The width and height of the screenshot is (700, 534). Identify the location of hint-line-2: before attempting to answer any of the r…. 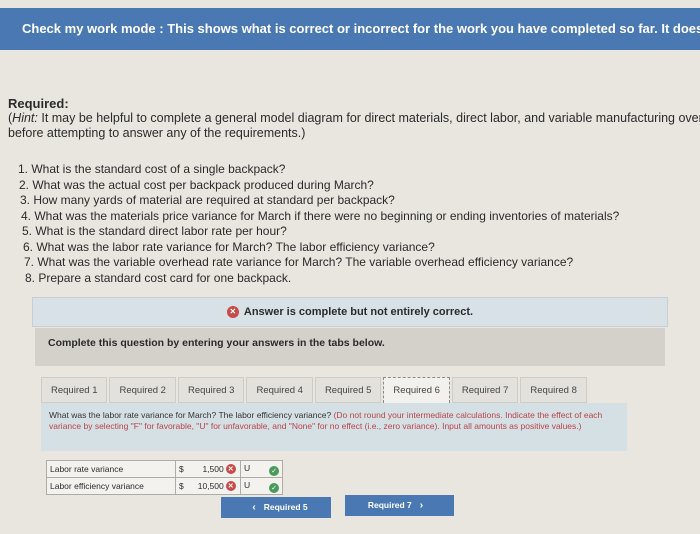
(157, 133).